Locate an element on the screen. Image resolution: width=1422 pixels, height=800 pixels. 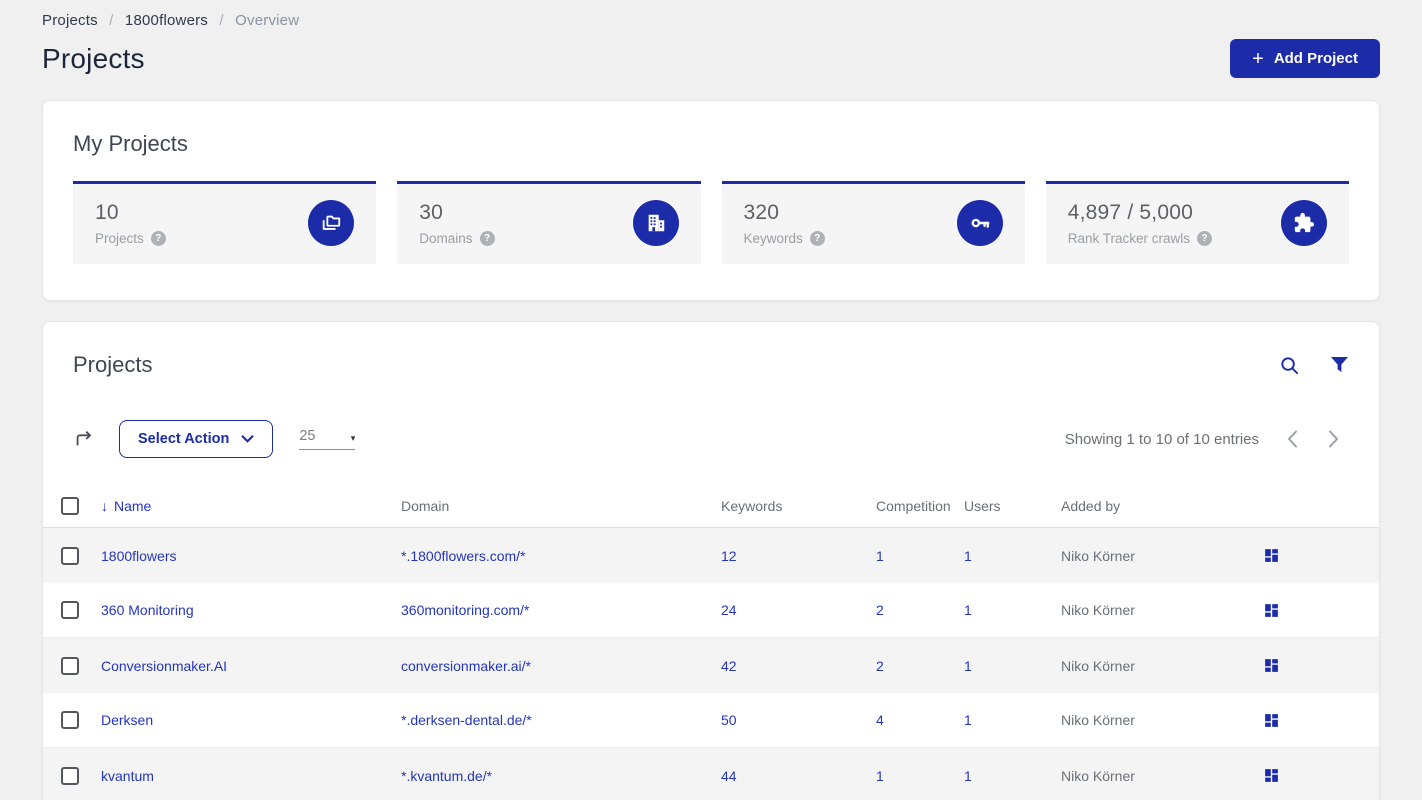
keywords-count: 42 is located at coordinates (729, 665).